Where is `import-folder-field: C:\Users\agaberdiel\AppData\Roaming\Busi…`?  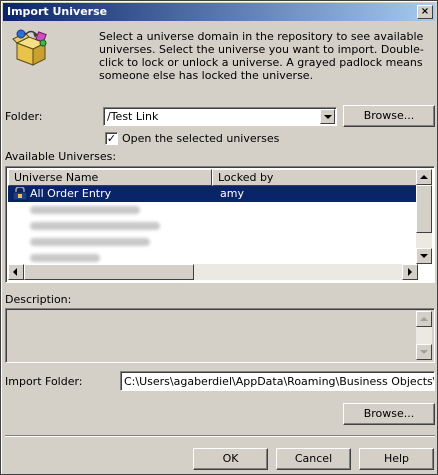
import-folder-field: C:\Users\agaberdiel\AppData\Roaming\Busi… is located at coordinates (277, 381).